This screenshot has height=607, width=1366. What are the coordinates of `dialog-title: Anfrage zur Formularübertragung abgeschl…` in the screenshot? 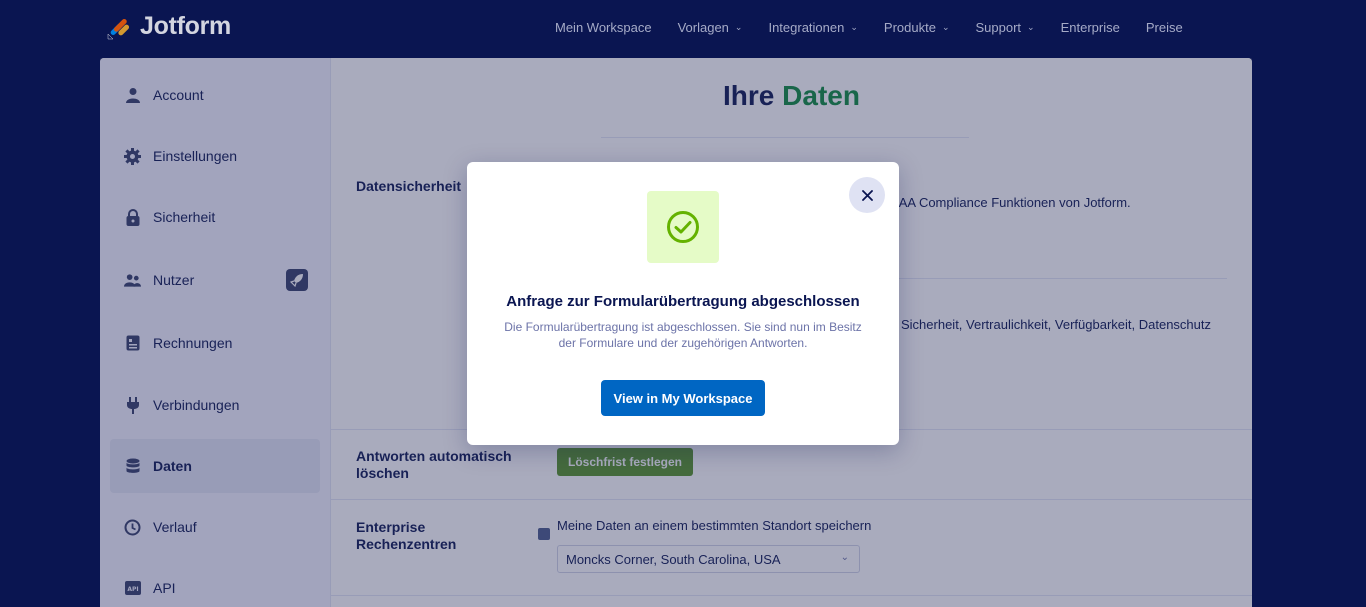 It's located at (683, 301).